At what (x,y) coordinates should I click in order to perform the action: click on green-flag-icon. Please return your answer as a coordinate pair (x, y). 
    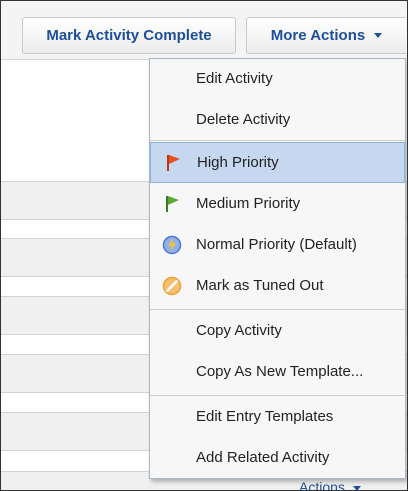
    Looking at the image, I should click on (172, 204).